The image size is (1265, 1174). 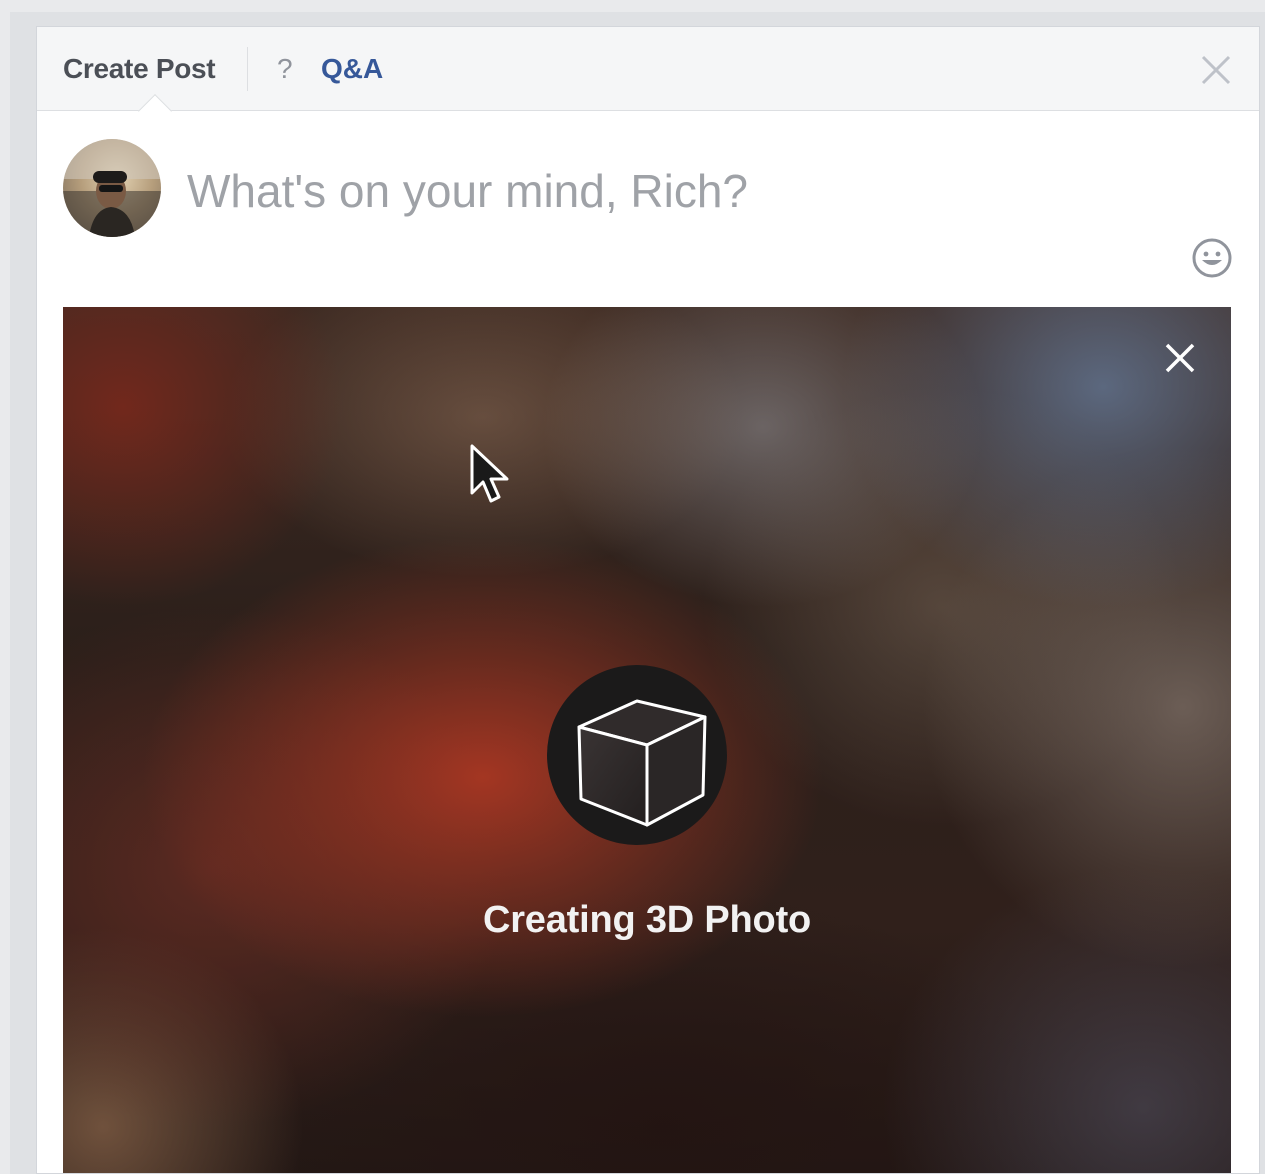 I want to click on emoji-button, so click(x=1212, y=258).